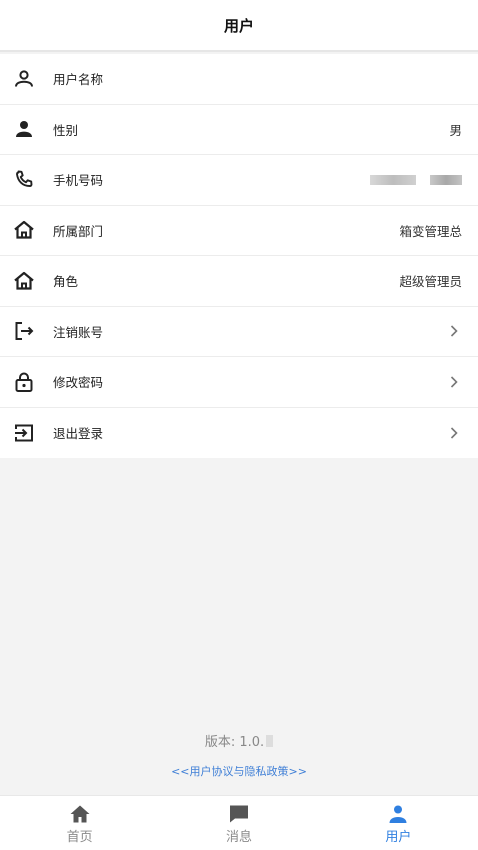 This screenshot has width=478, height=850. What do you see at coordinates (80, 813) in the screenshot?
I see `home-filled-icon` at bounding box center [80, 813].